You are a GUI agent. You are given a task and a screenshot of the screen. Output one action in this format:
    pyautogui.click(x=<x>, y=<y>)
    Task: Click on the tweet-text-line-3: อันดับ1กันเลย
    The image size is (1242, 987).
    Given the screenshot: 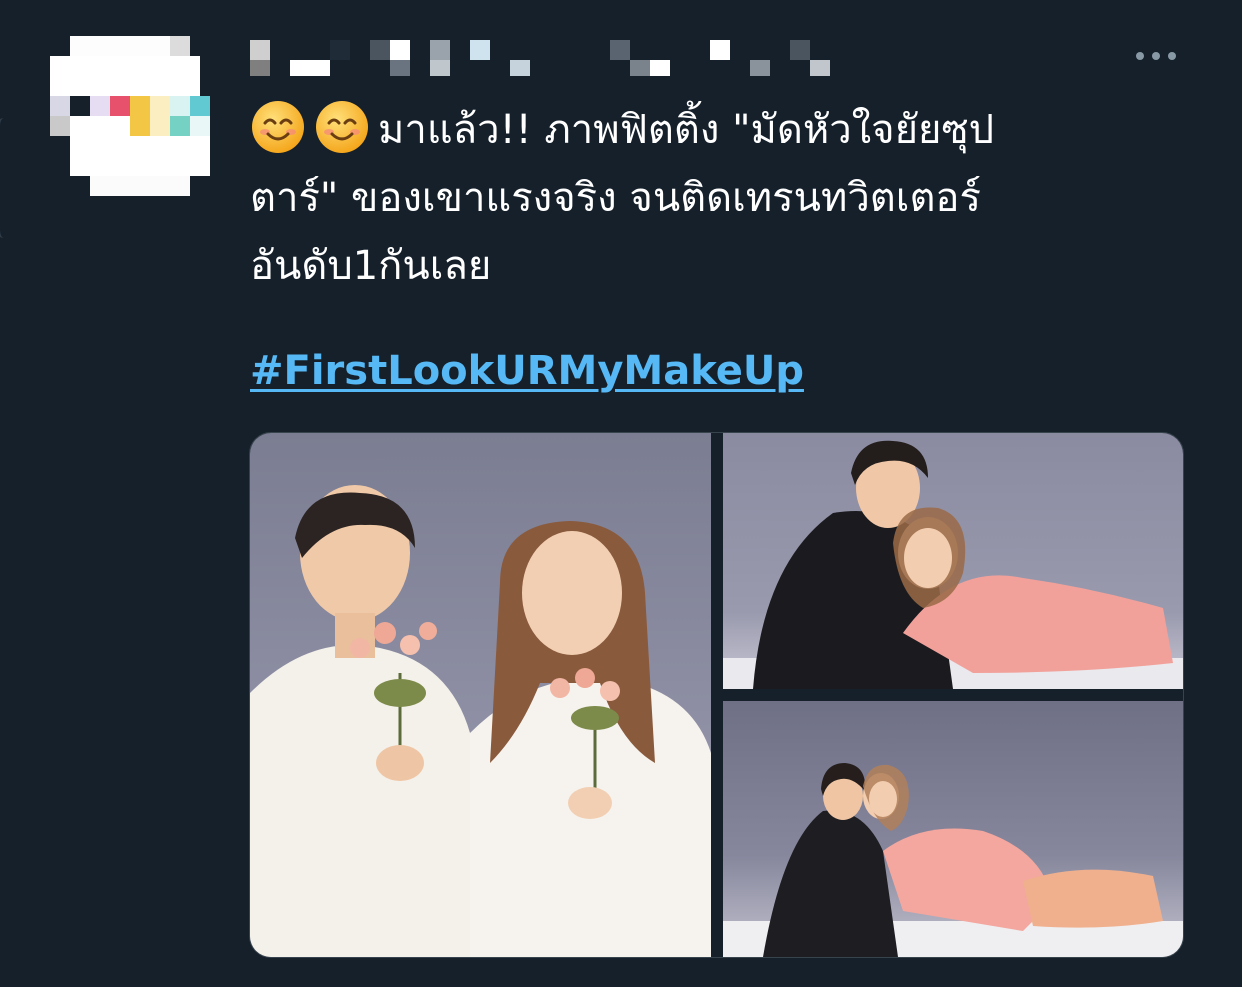 What is the action you would take?
    pyautogui.click(x=371, y=266)
    